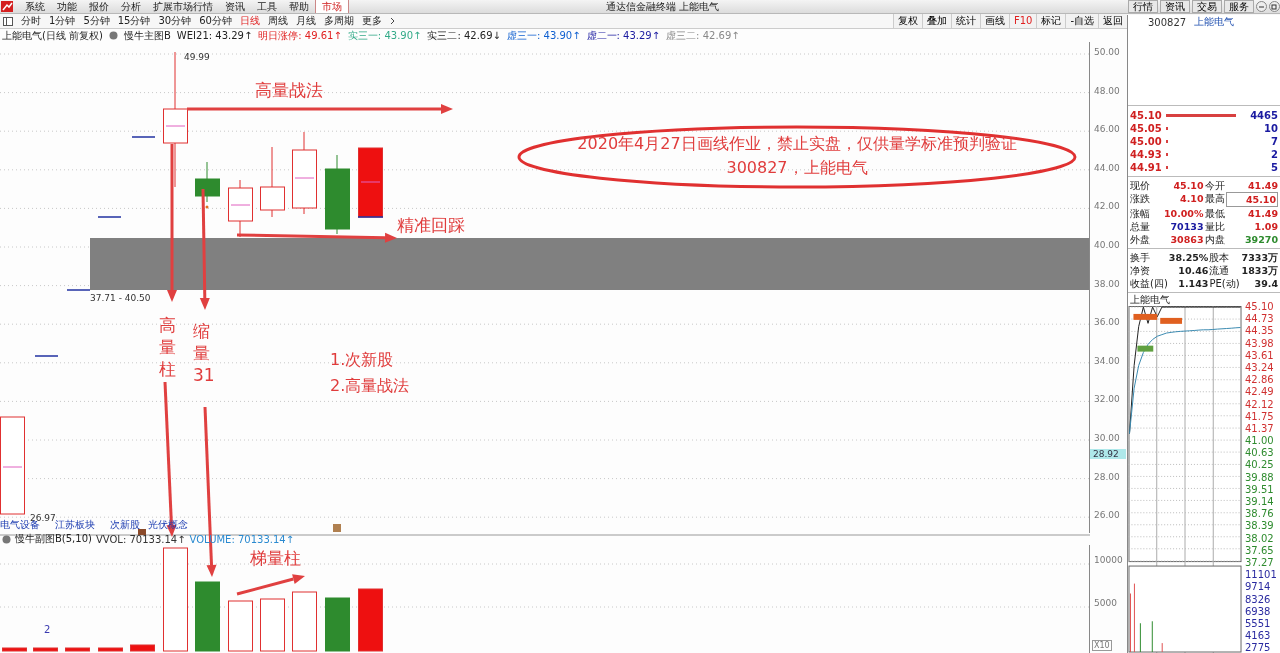 The image size is (1280, 653). I want to click on window-title: 通达信金融终端 上能电气, so click(662, 7).